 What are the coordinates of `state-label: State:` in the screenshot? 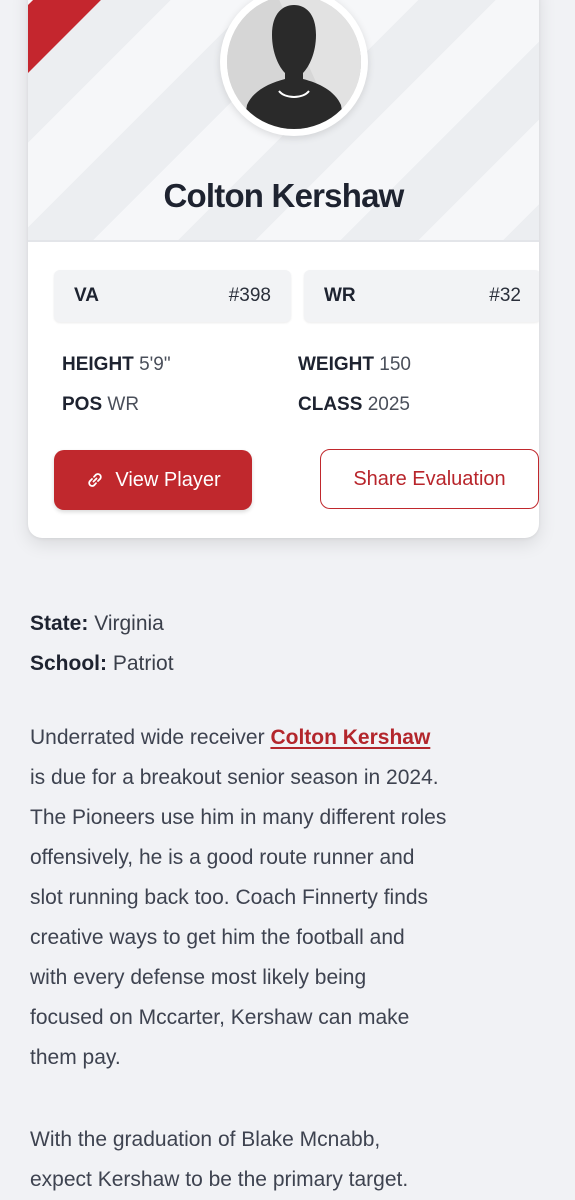 It's located at (59, 623).